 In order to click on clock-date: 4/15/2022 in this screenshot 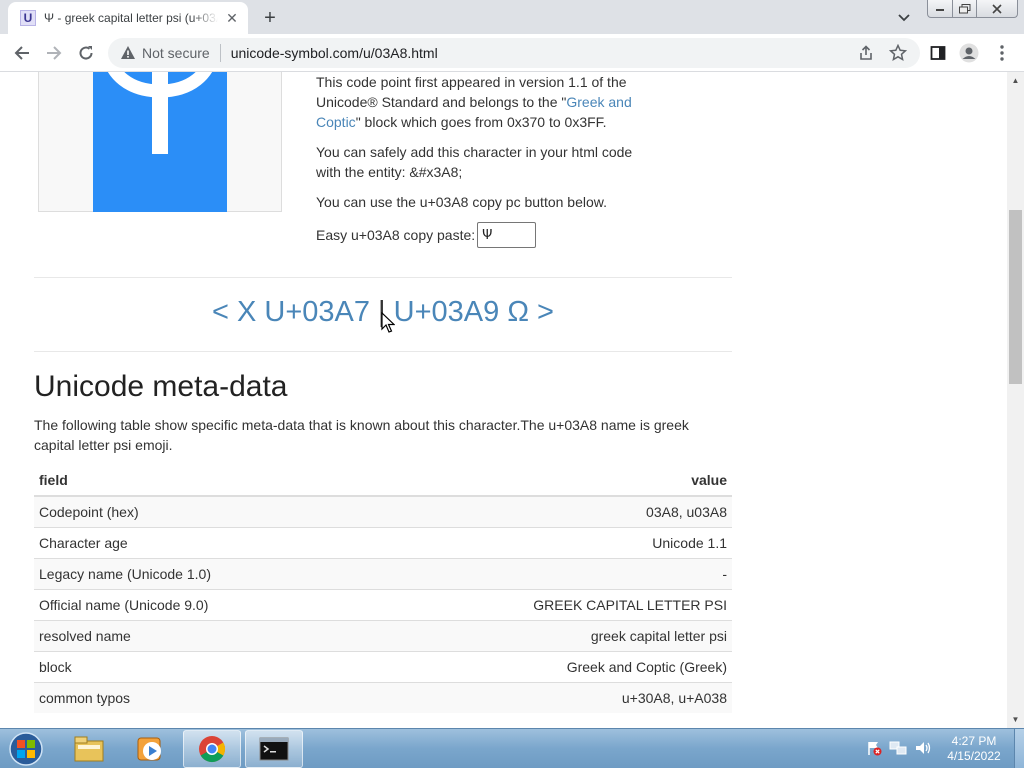, I will do `click(974, 756)`.